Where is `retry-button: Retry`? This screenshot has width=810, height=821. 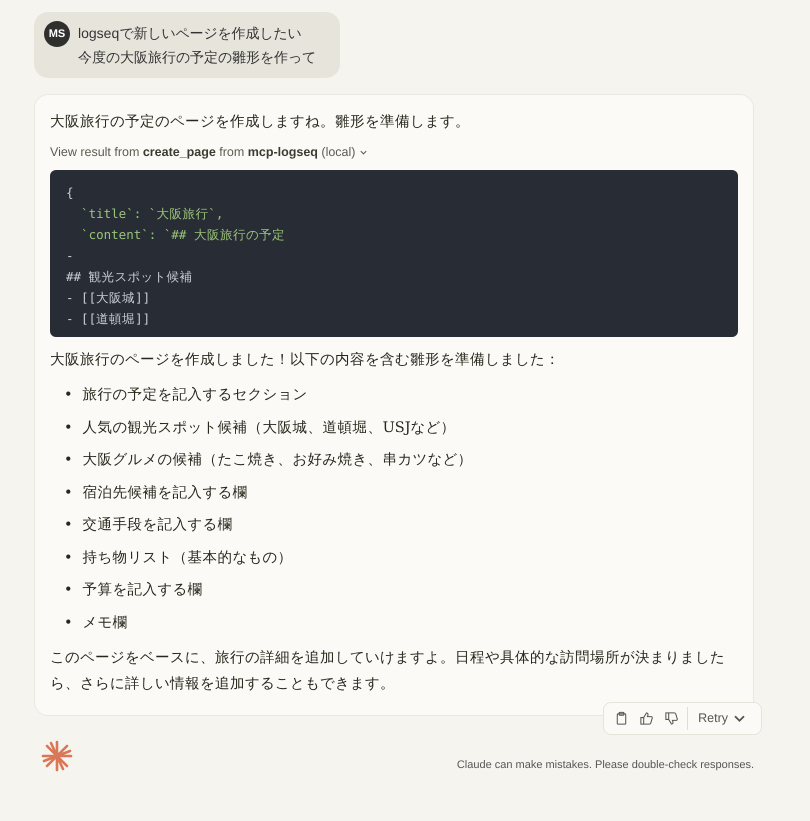 retry-button: Retry is located at coordinates (720, 718).